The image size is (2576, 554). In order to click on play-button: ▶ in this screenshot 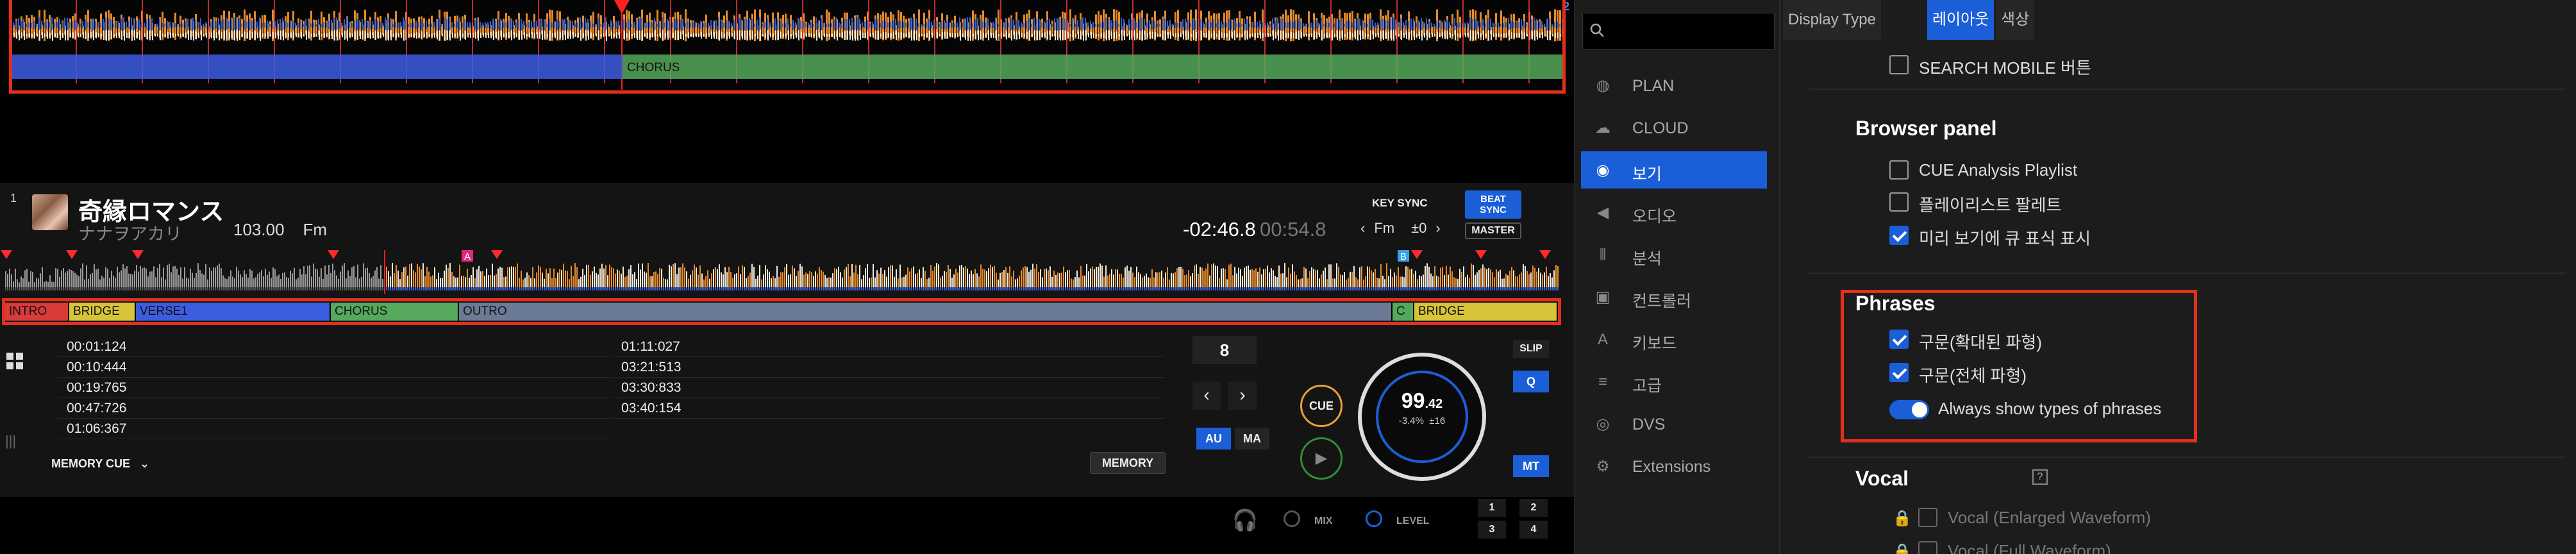, I will do `click(1321, 458)`.